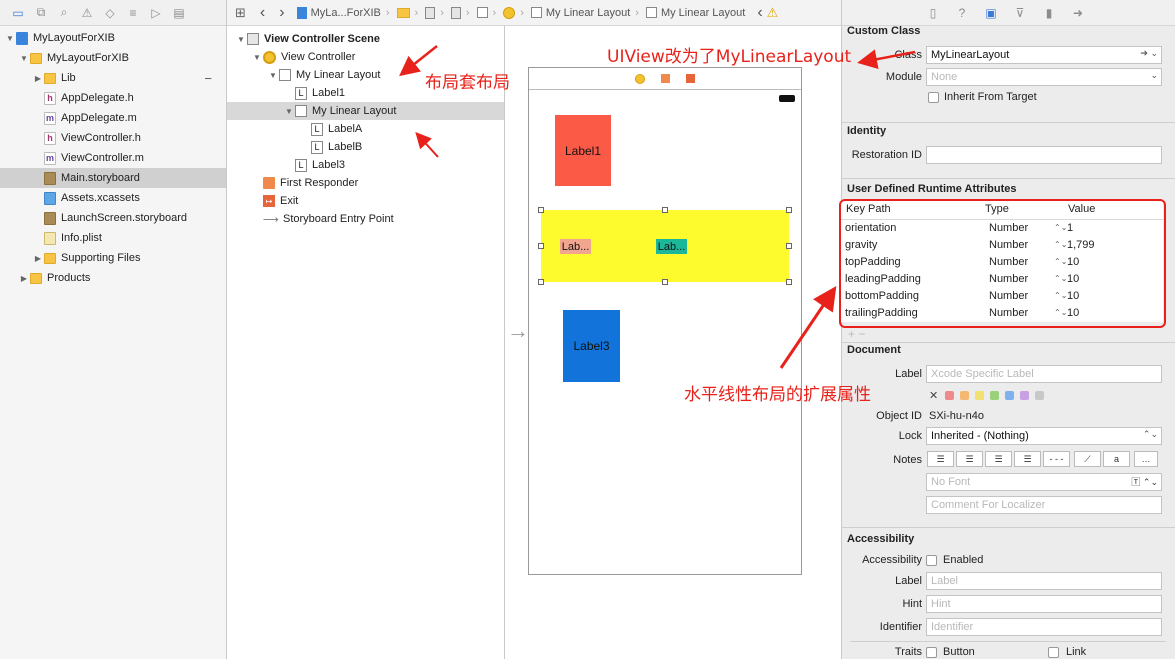  I want to click on module-dropdown-icon: ⌄, so click(1154, 75).